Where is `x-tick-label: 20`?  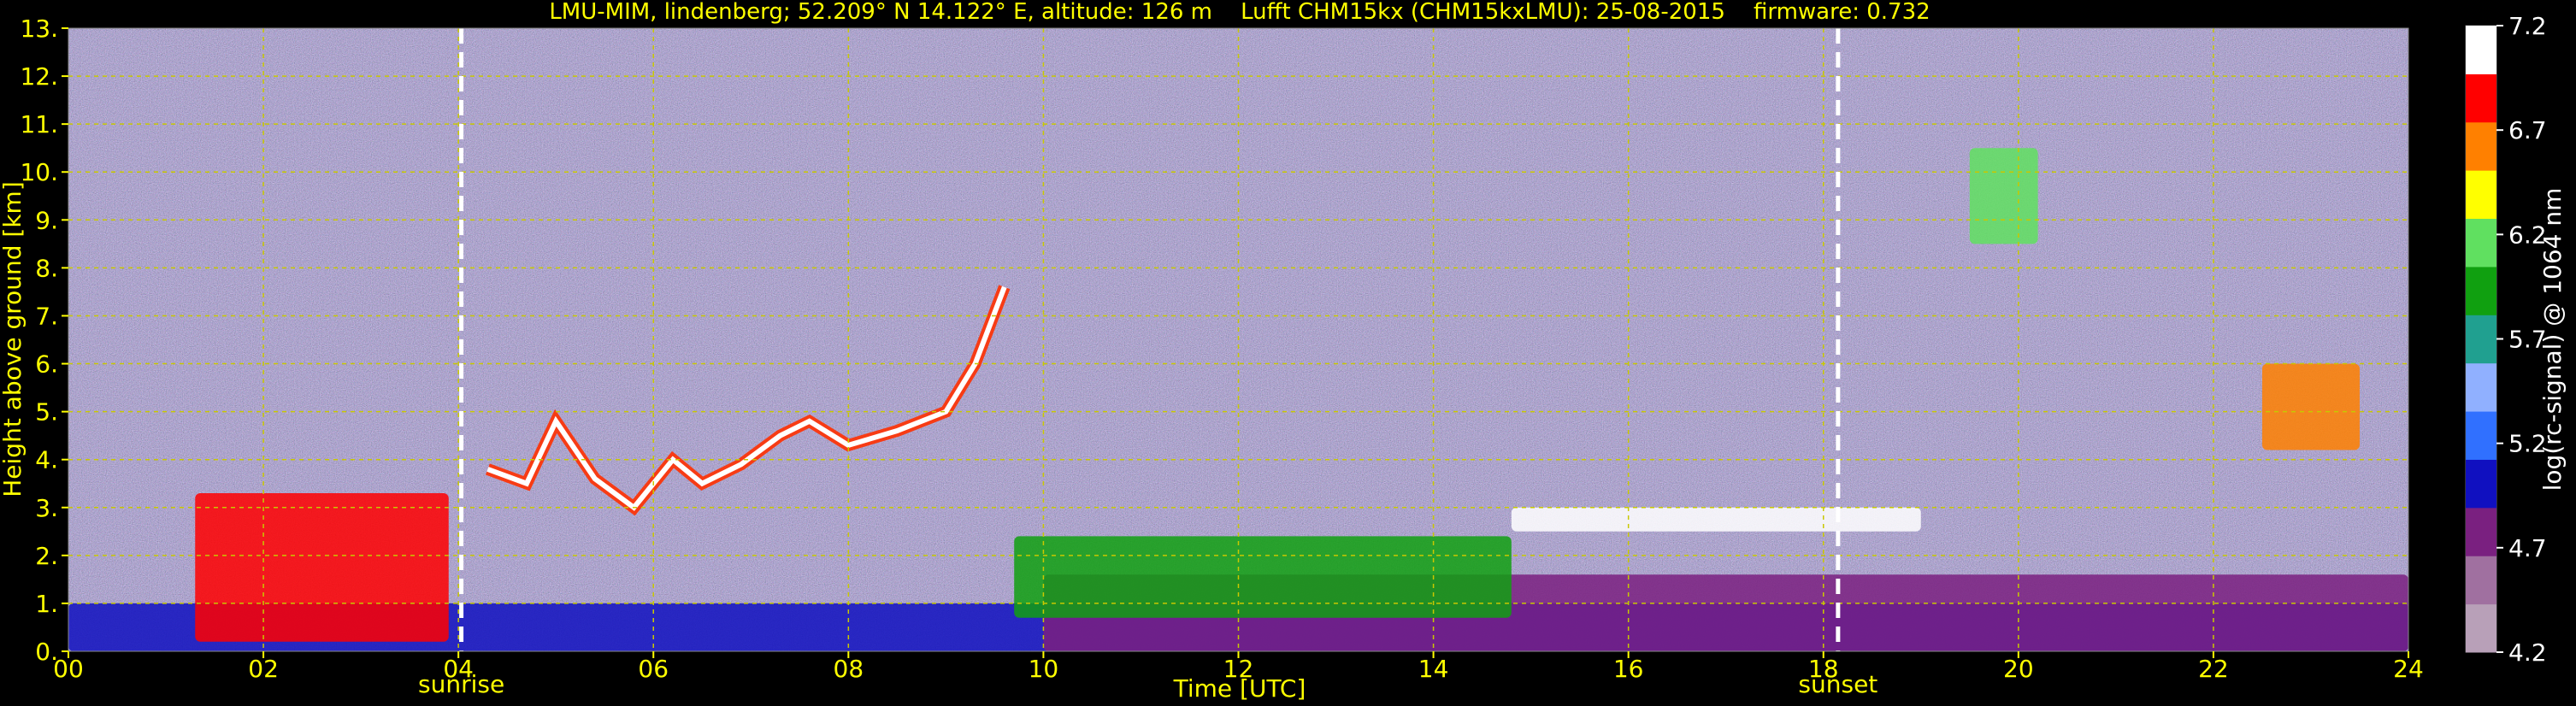 x-tick-label: 20 is located at coordinates (2019, 669).